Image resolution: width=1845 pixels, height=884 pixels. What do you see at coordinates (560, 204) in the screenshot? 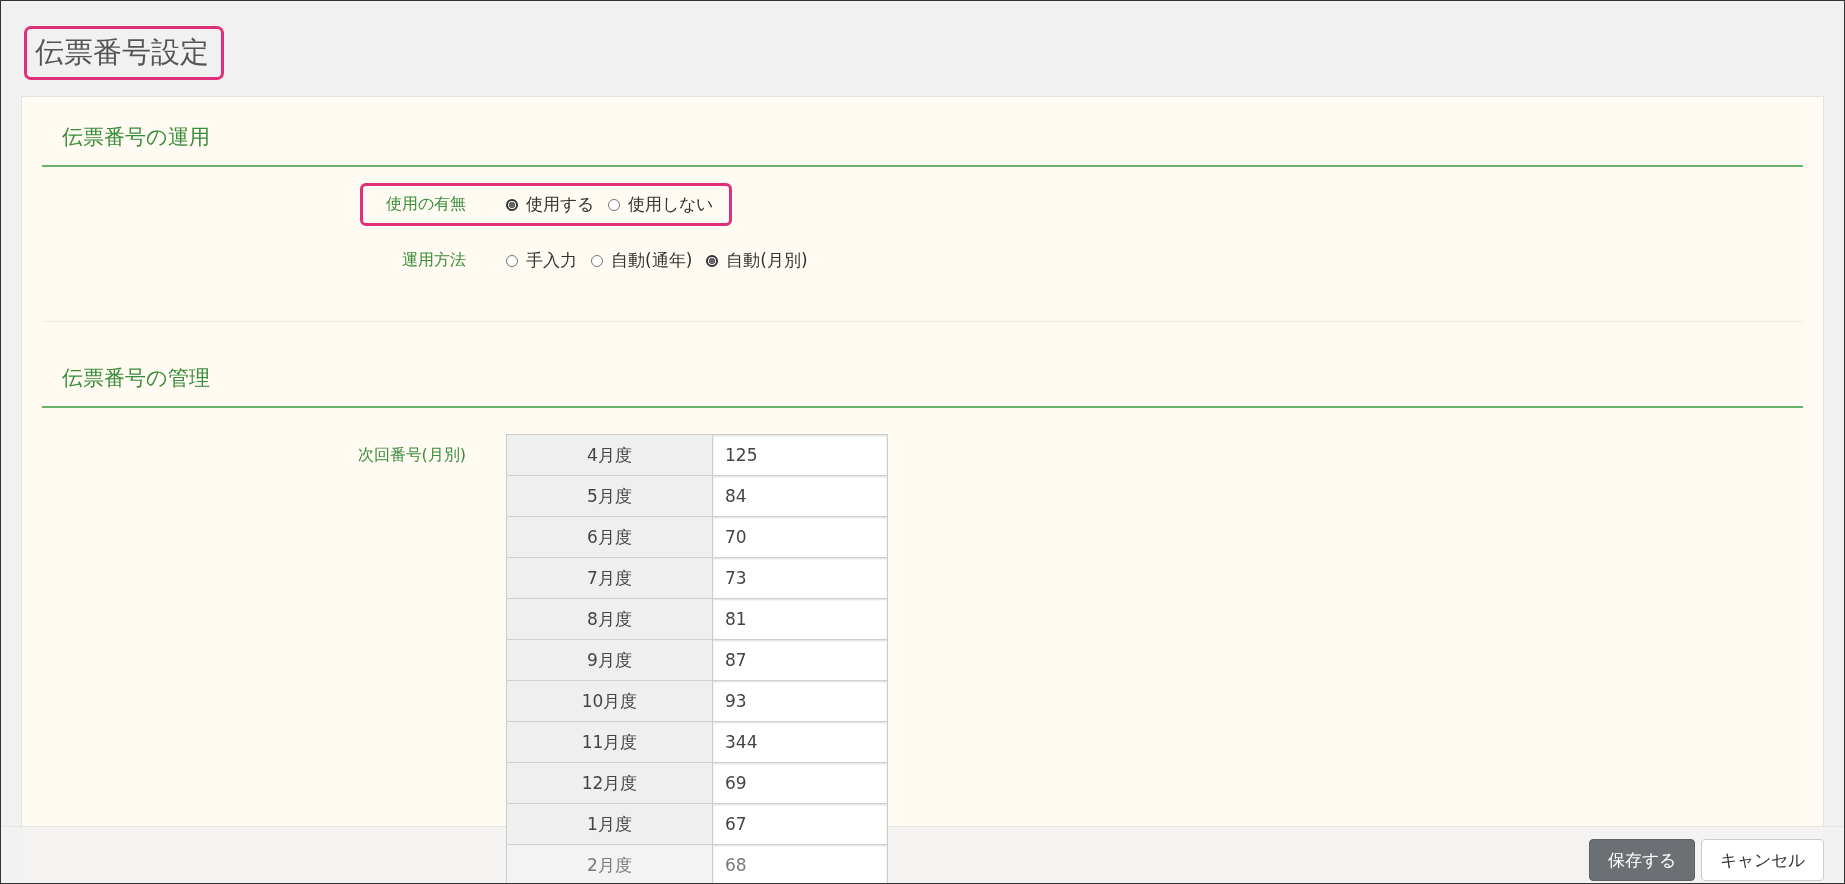
I see `option-label: 使用する` at bounding box center [560, 204].